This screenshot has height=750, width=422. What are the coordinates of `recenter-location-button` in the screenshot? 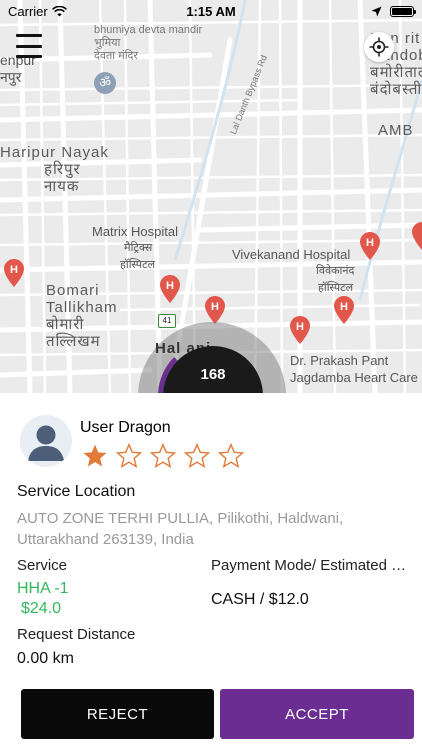 It's located at (379, 47).